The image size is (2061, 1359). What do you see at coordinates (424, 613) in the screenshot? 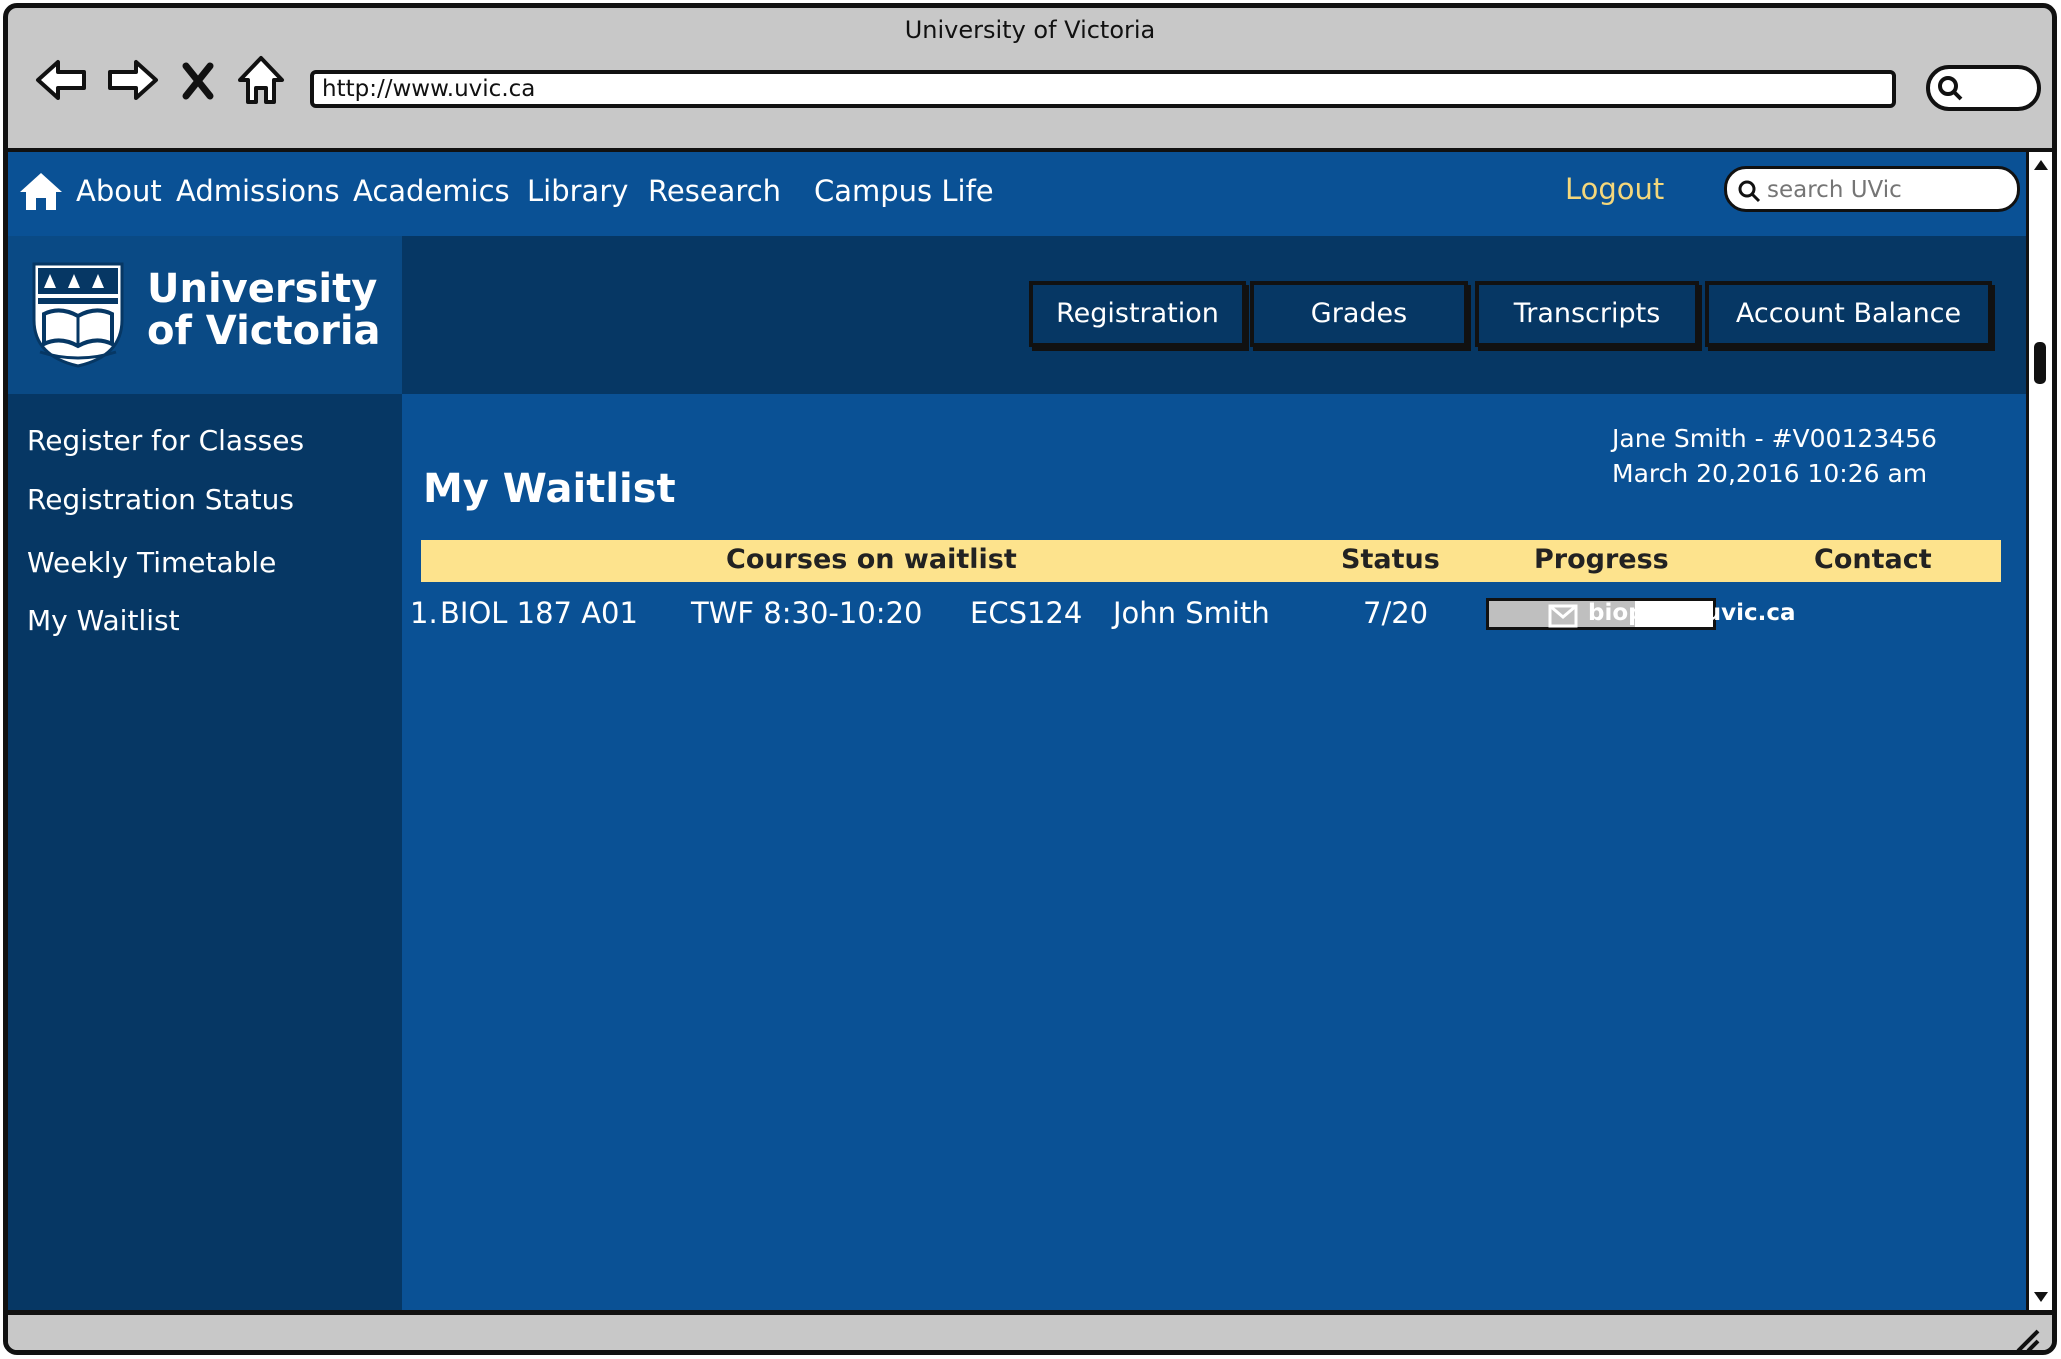
I see `row-number: 1.` at bounding box center [424, 613].